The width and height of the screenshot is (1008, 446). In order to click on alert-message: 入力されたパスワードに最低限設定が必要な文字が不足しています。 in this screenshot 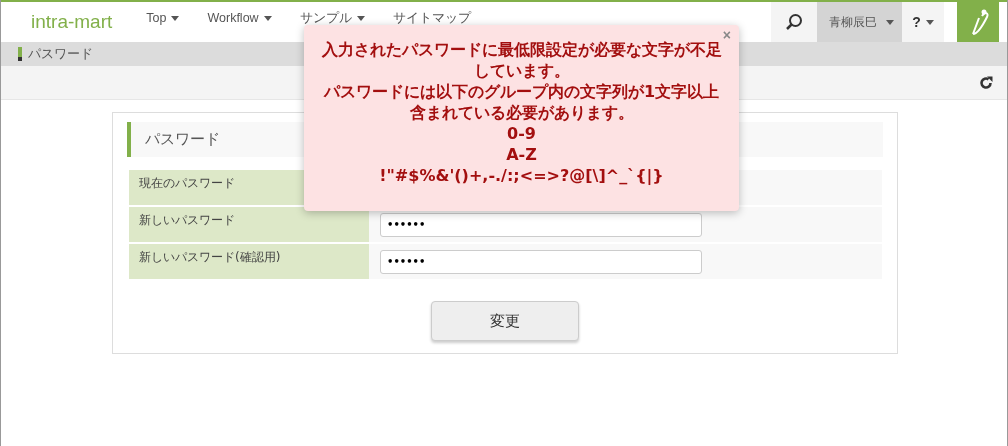, I will do `click(521, 60)`.